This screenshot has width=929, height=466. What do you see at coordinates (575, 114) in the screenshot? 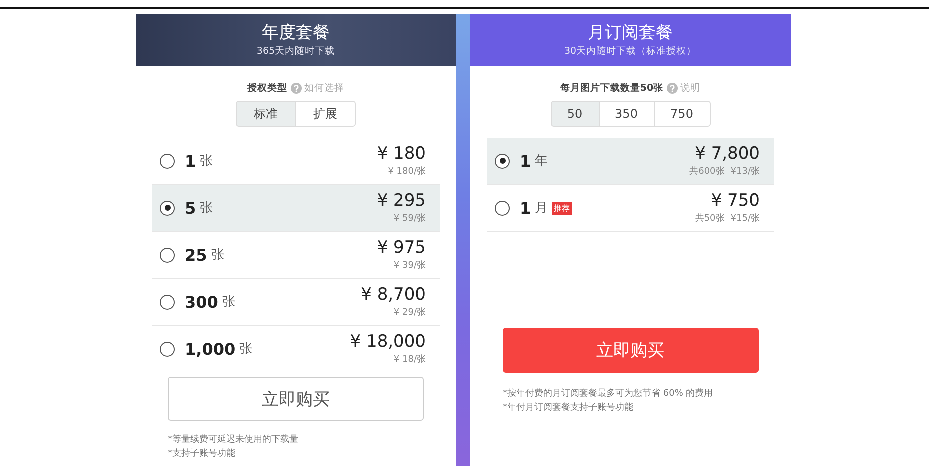
I see `segment-tab: 50` at bounding box center [575, 114].